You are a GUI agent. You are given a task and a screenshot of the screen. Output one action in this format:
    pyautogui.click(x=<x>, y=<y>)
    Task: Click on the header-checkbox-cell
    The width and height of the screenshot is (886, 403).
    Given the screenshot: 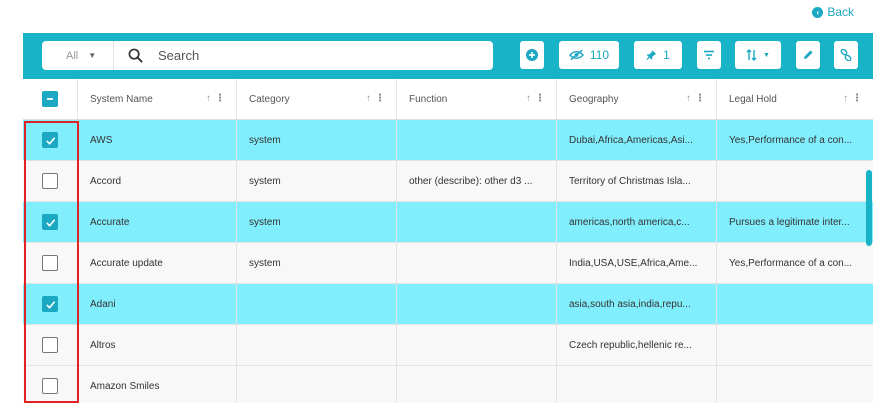 What is the action you would take?
    pyautogui.click(x=50, y=99)
    